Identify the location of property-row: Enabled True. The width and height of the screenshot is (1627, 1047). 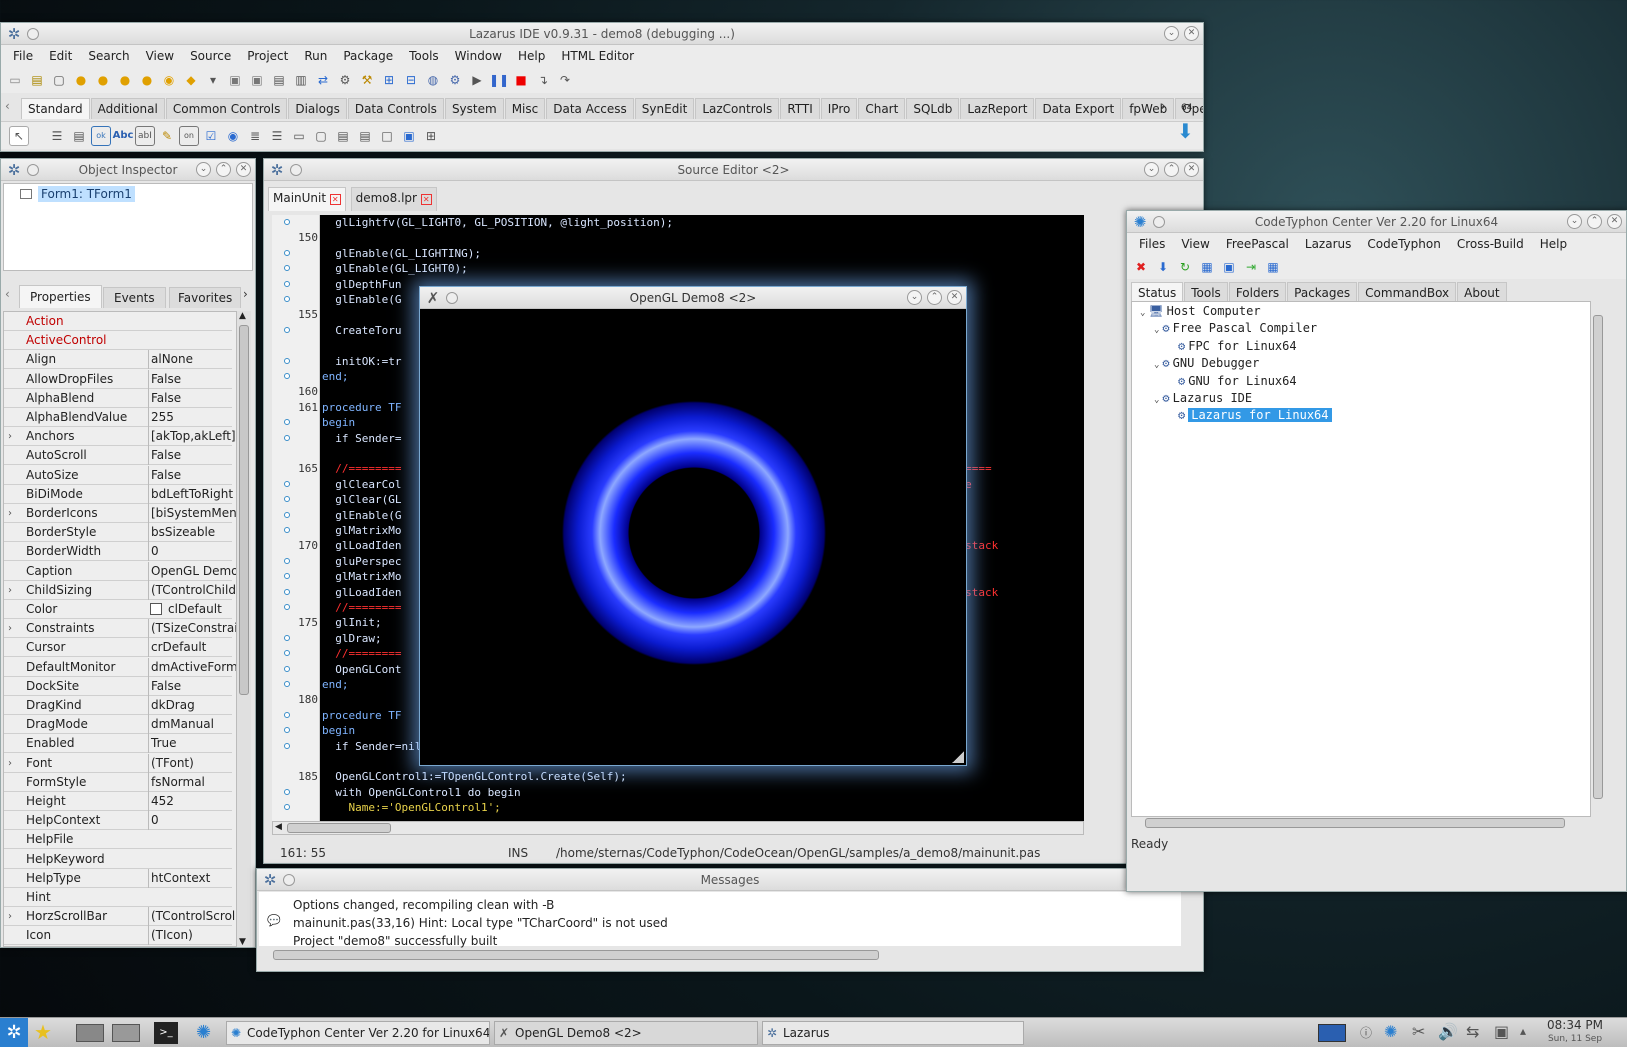
(118, 744).